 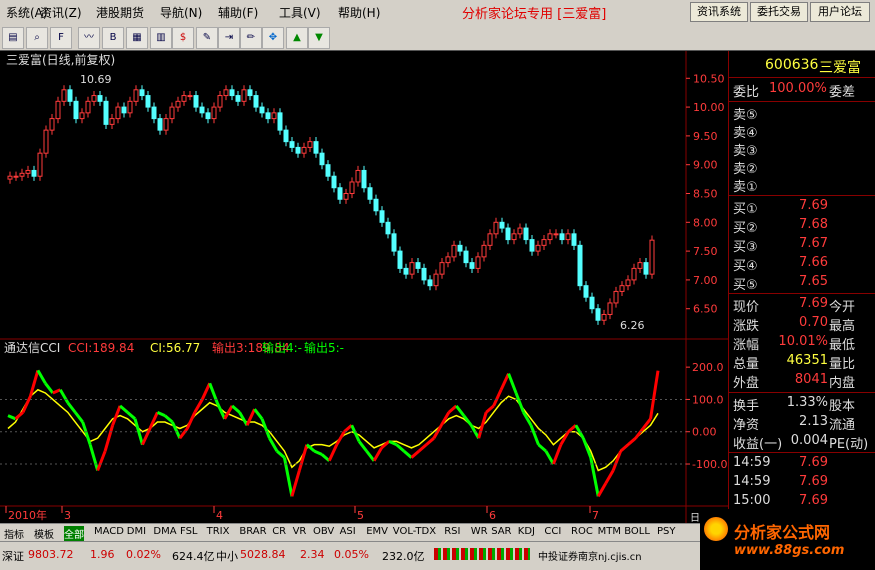 I want to click on output4-value: 输出4:-, so click(x=282, y=347).